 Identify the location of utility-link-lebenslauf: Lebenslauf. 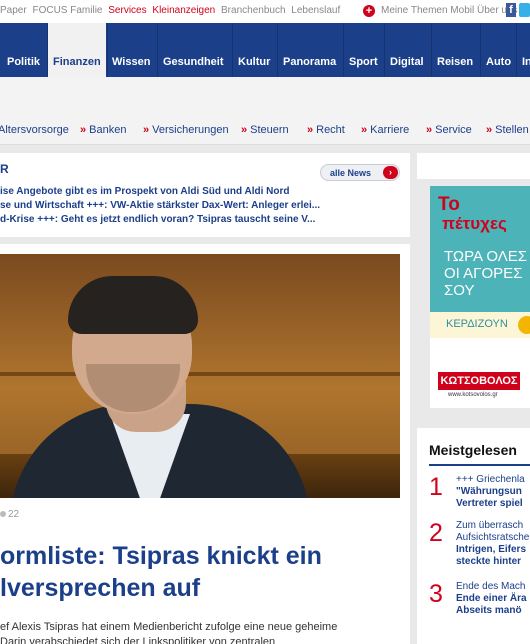
(315, 10).